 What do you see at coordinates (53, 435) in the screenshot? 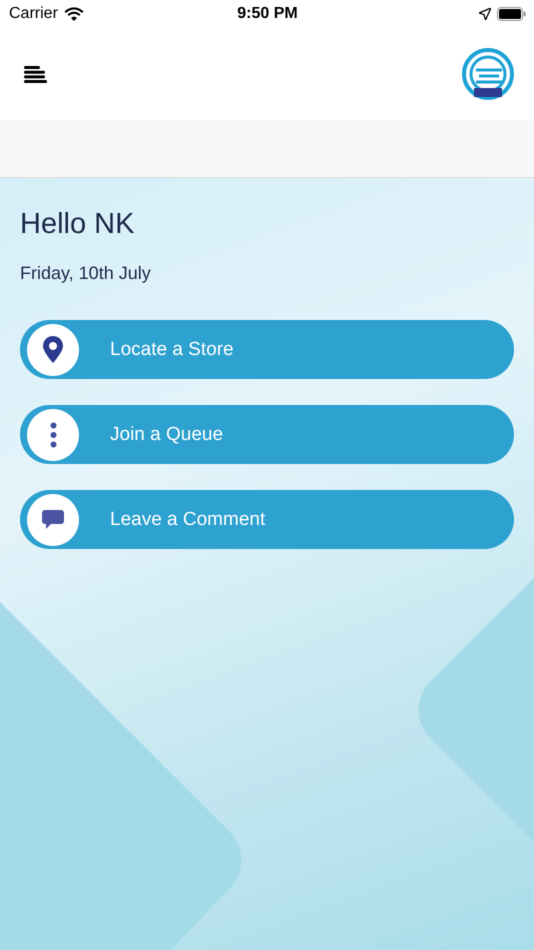
I see `vertical-dots-icon` at bounding box center [53, 435].